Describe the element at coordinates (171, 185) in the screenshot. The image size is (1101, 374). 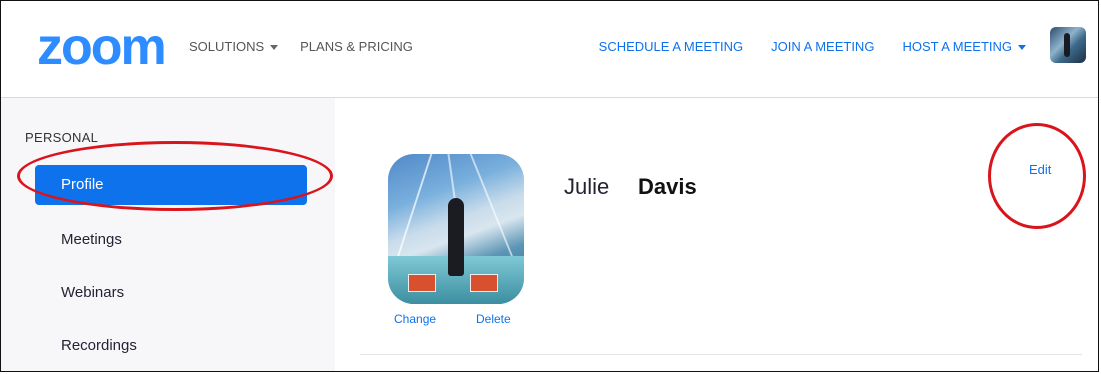
I see `sidebar-item-profile: Profile` at that location.